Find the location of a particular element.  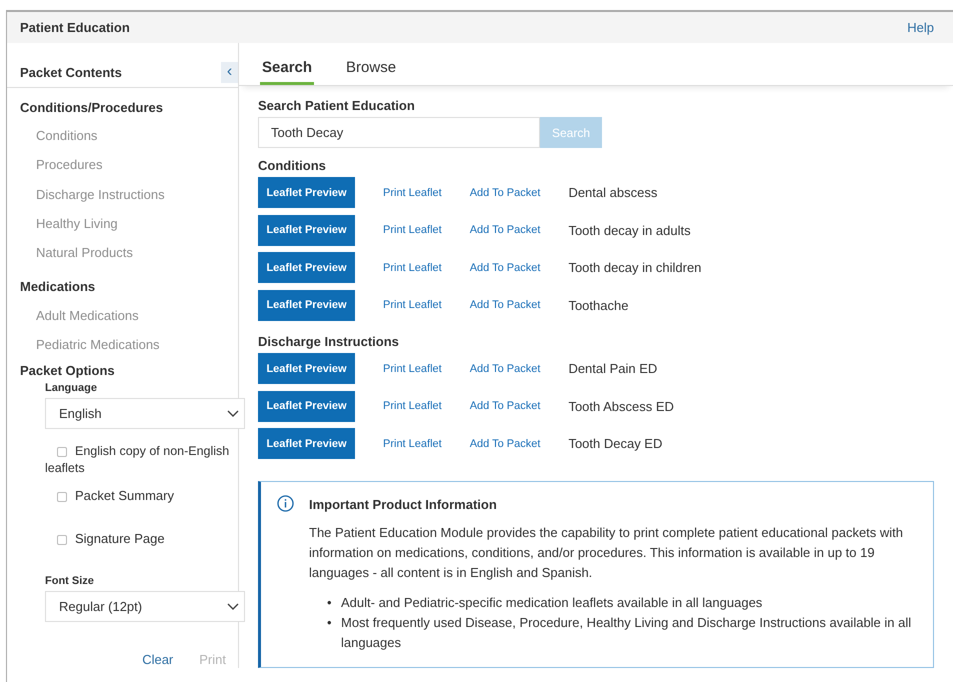

field-label: Font Size is located at coordinates (69, 581).